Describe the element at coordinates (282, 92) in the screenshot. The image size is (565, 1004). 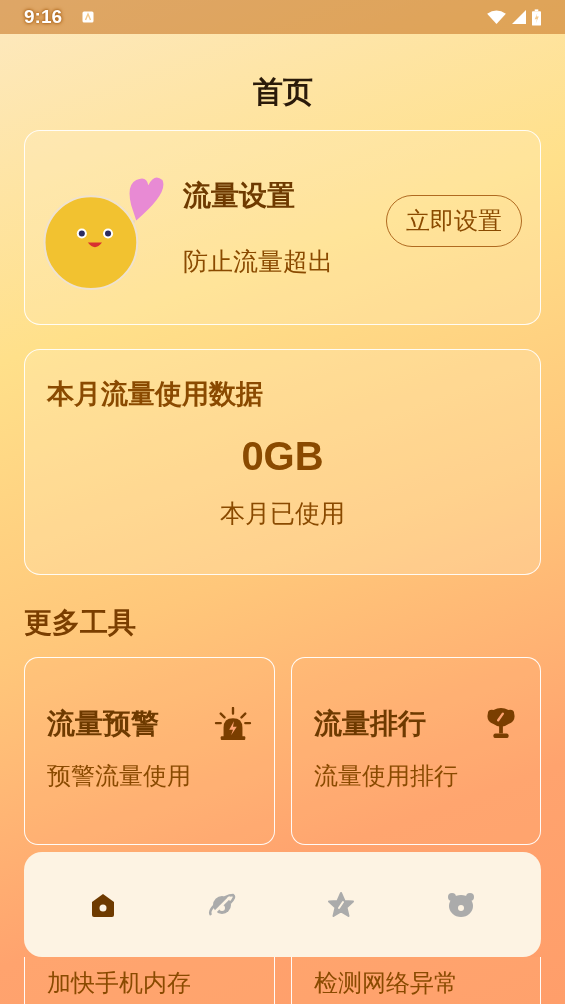
I see `page-title: 首页` at that location.